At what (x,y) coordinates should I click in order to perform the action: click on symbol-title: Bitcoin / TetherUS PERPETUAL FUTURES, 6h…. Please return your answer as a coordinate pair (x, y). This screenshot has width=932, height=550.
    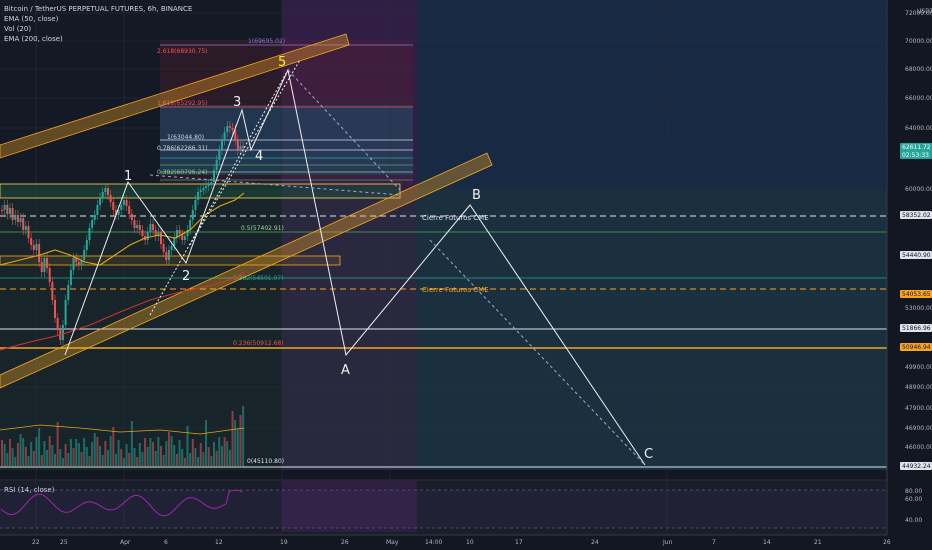
    Looking at the image, I should click on (98, 9).